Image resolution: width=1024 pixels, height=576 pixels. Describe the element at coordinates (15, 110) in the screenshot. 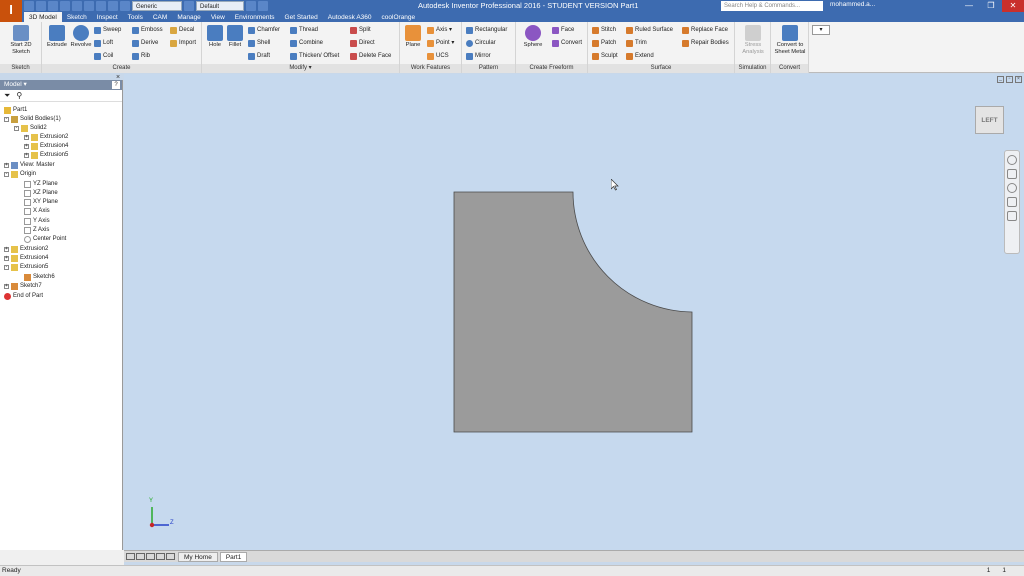

I see `tree-node-part1: Part1` at that location.